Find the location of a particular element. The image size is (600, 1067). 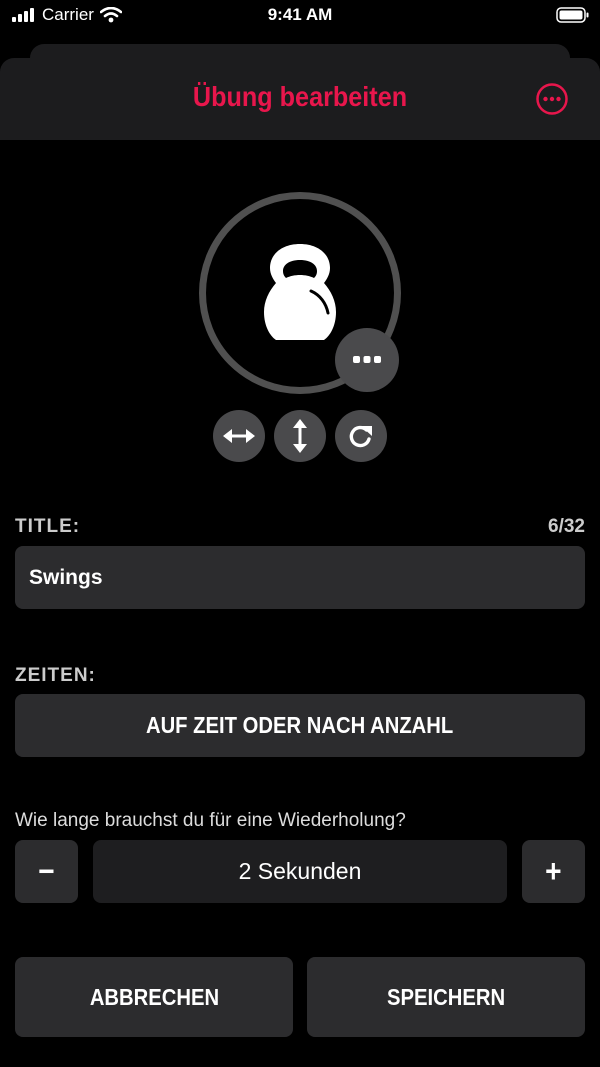

vertical-arrows-icon is located at coordinates (300, 436).